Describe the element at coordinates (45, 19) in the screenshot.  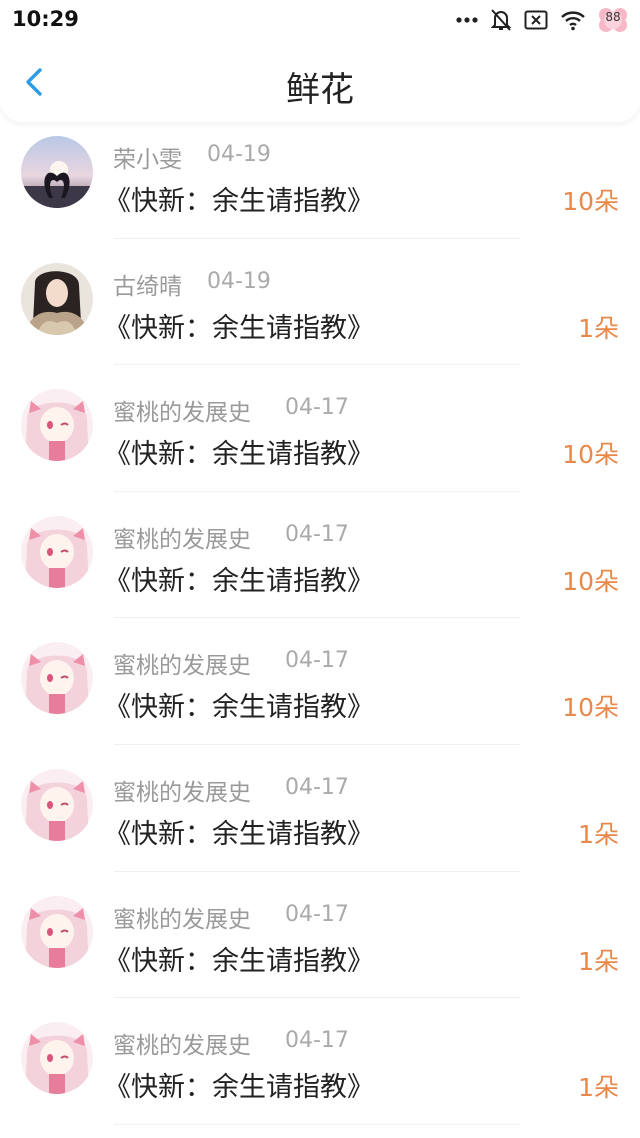
I see `status-time: 10:29` at that location.